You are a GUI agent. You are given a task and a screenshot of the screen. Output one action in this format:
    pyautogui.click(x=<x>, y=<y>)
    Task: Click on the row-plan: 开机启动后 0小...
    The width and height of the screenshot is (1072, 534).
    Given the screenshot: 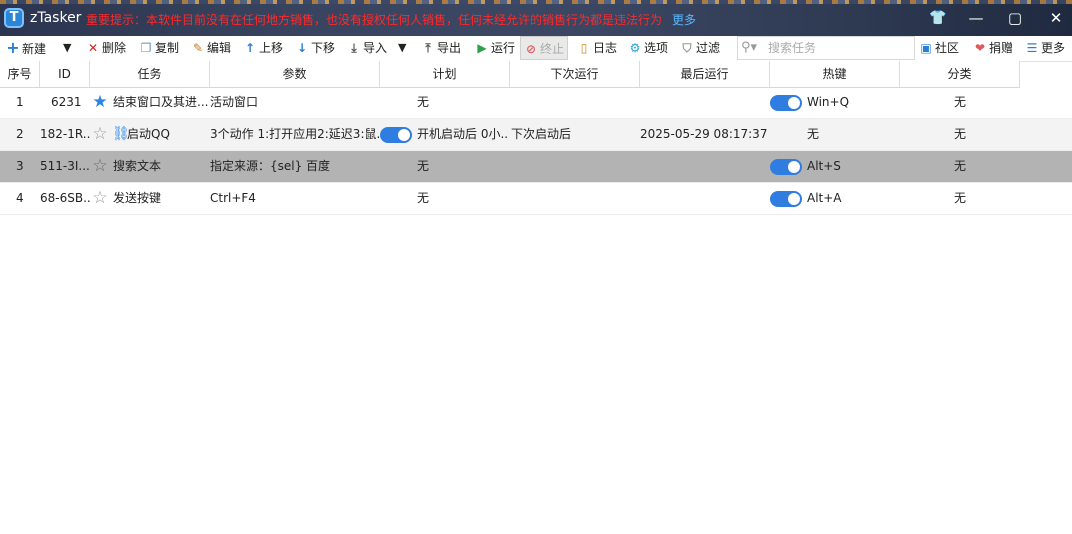 What is the action you would take?
    pyautogui.click(x=463, y=134)
    